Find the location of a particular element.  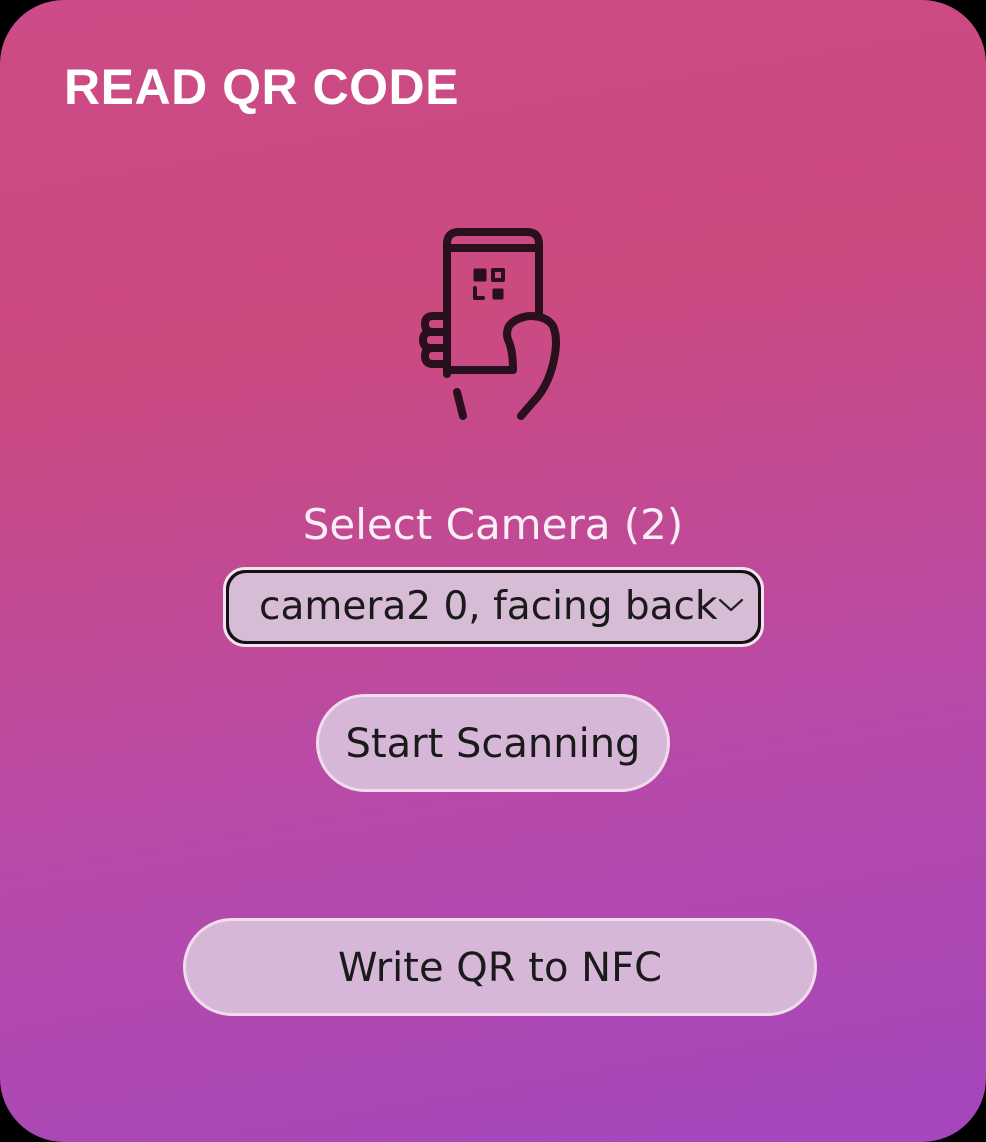

camera-select-field: camera2 0, facing back is located at coordinates (493, 607).